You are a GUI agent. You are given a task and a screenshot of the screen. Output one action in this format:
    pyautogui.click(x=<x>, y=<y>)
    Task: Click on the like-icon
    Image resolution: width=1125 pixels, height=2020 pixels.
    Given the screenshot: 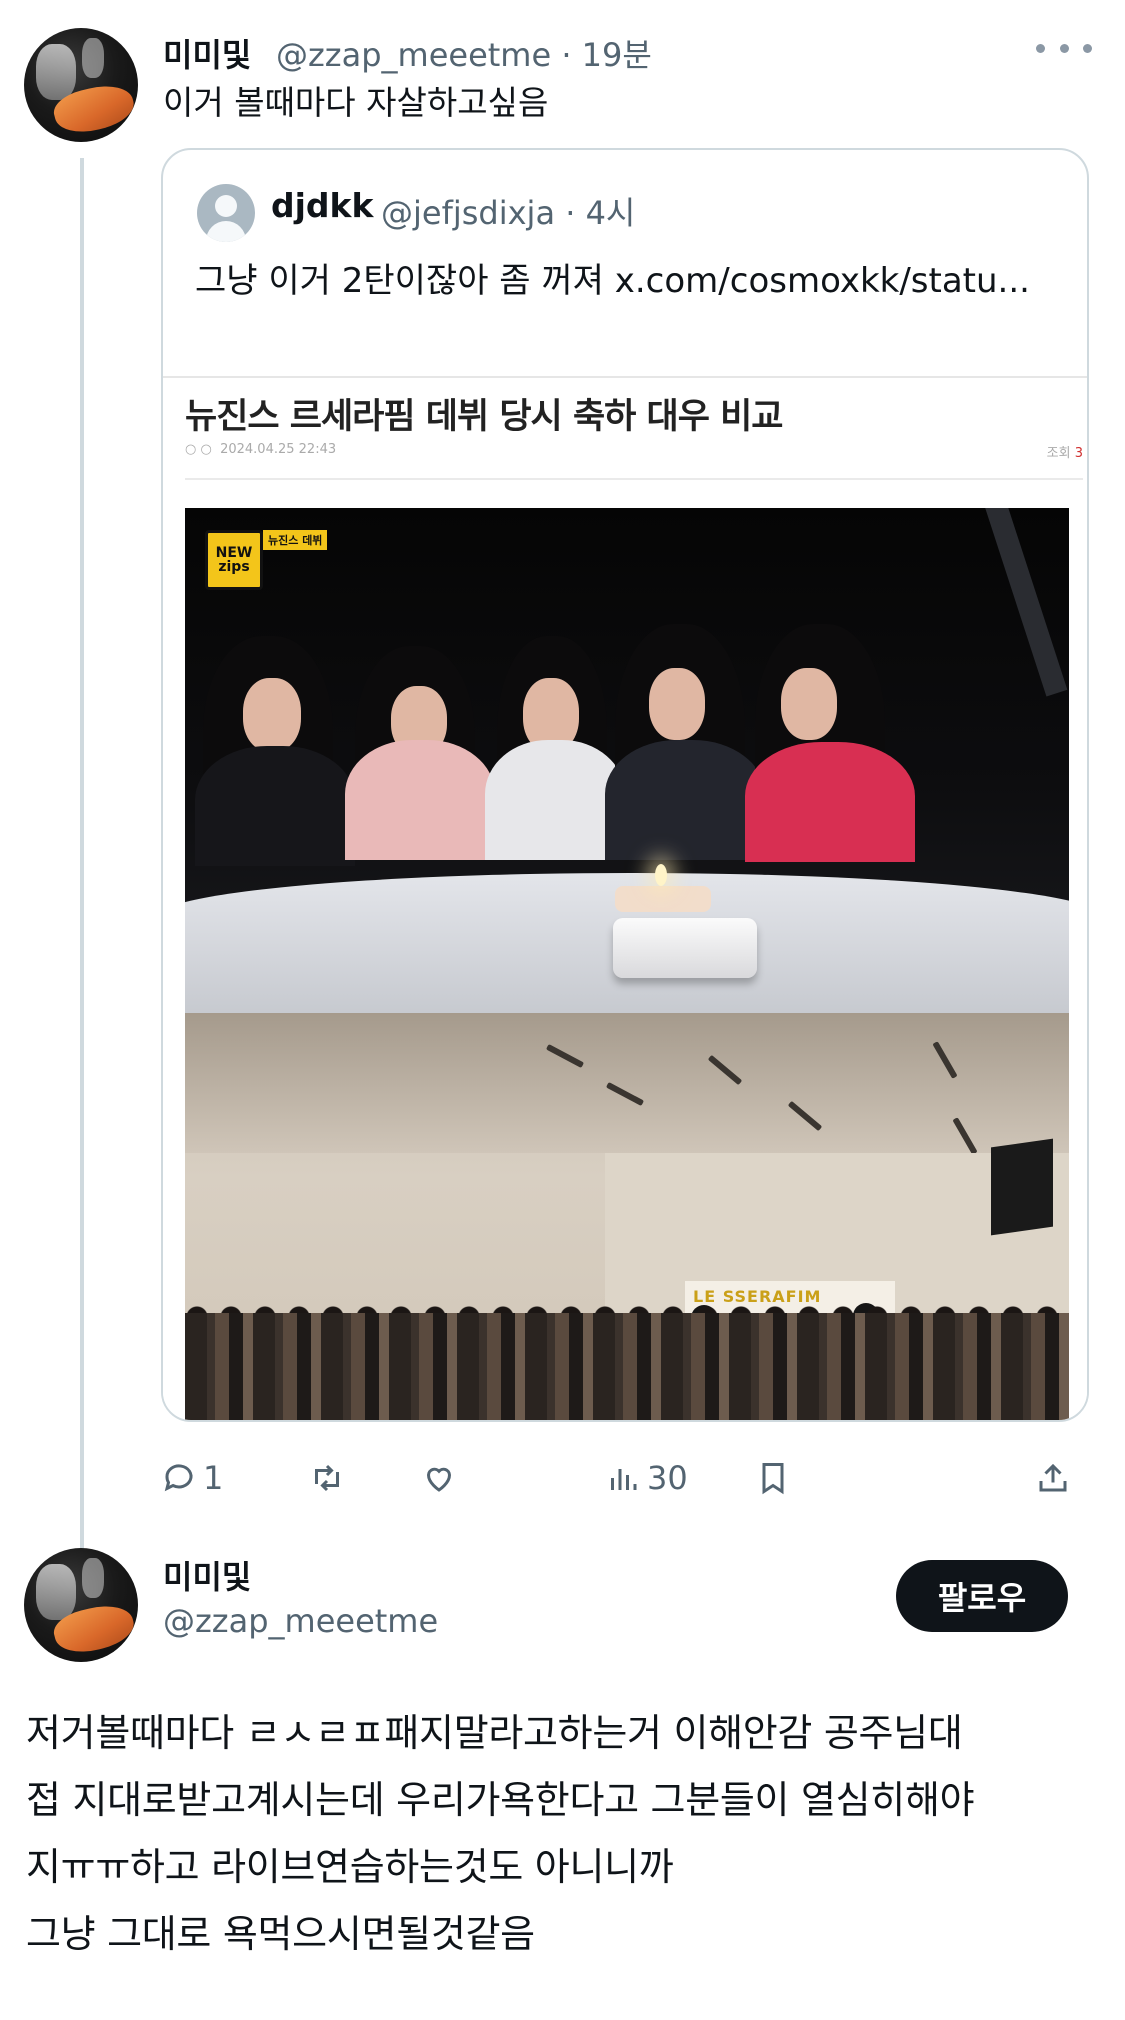 What is the action you would take?
    pyautogui.click(x=439, y=1479)
    